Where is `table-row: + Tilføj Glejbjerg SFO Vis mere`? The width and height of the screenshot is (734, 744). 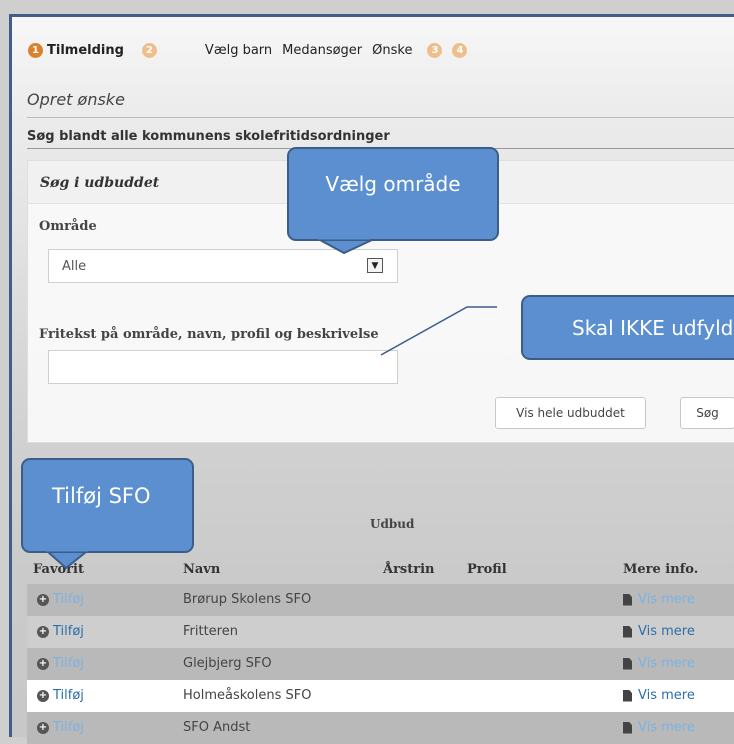 table-row: + Tilføj Glejbjerg SFO Vis mere is located at coordinates (380, 664).